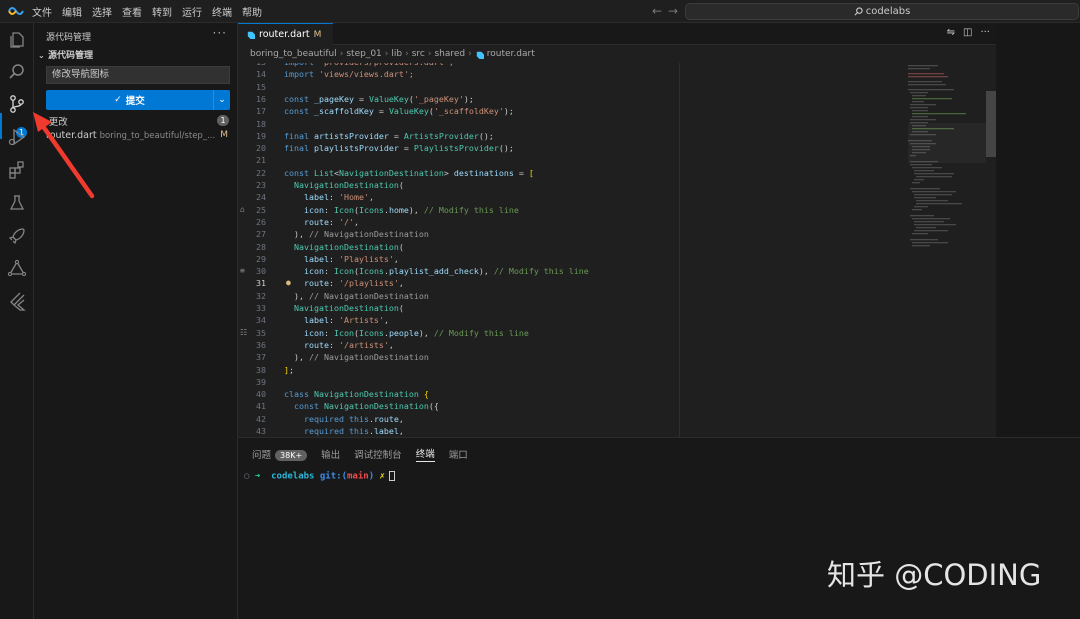 This screenshot has width=1080, height=619. What do you see at coordinates (223, 120) in the screenshot?
I see `changes-count-badge: 1` at bounding box center [223, 120].